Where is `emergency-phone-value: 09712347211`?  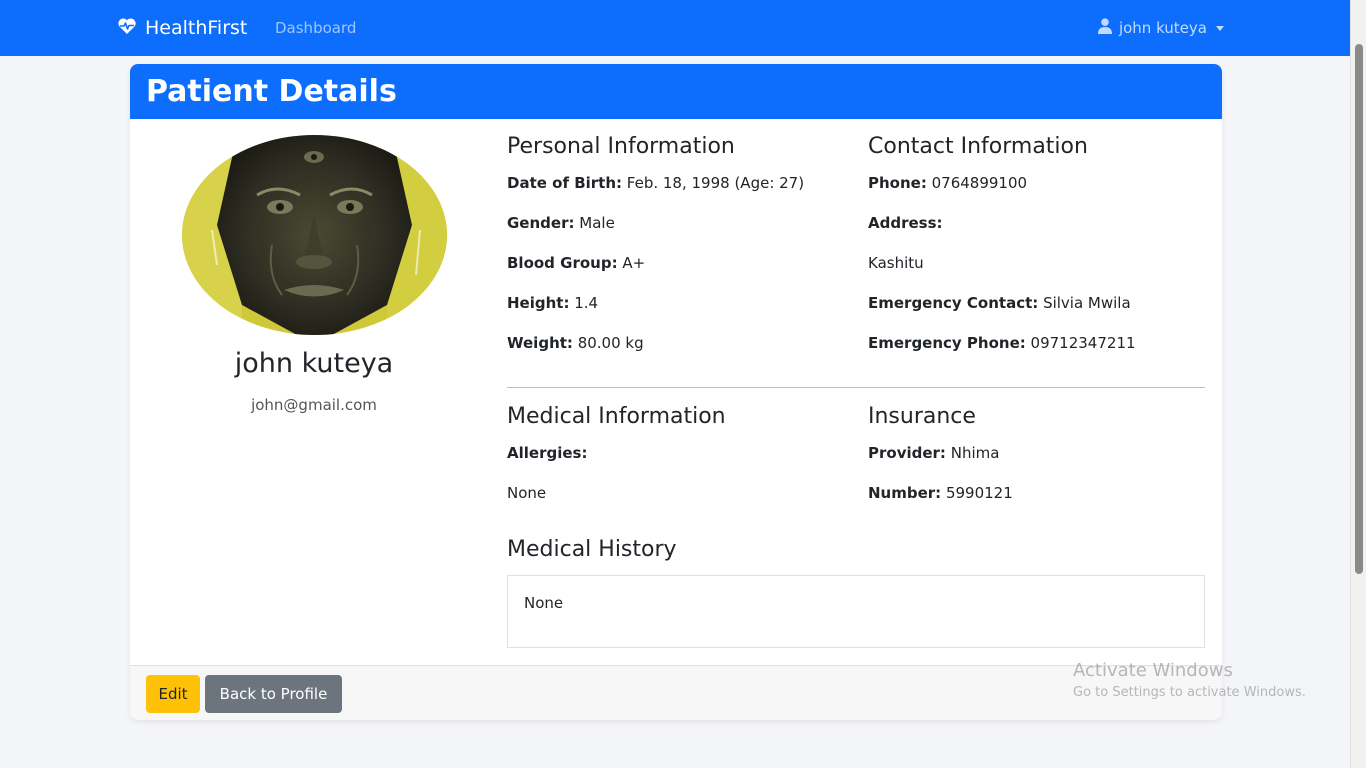
emergency-phone-value: 09712347211 is located at coordinates (1083, 343).